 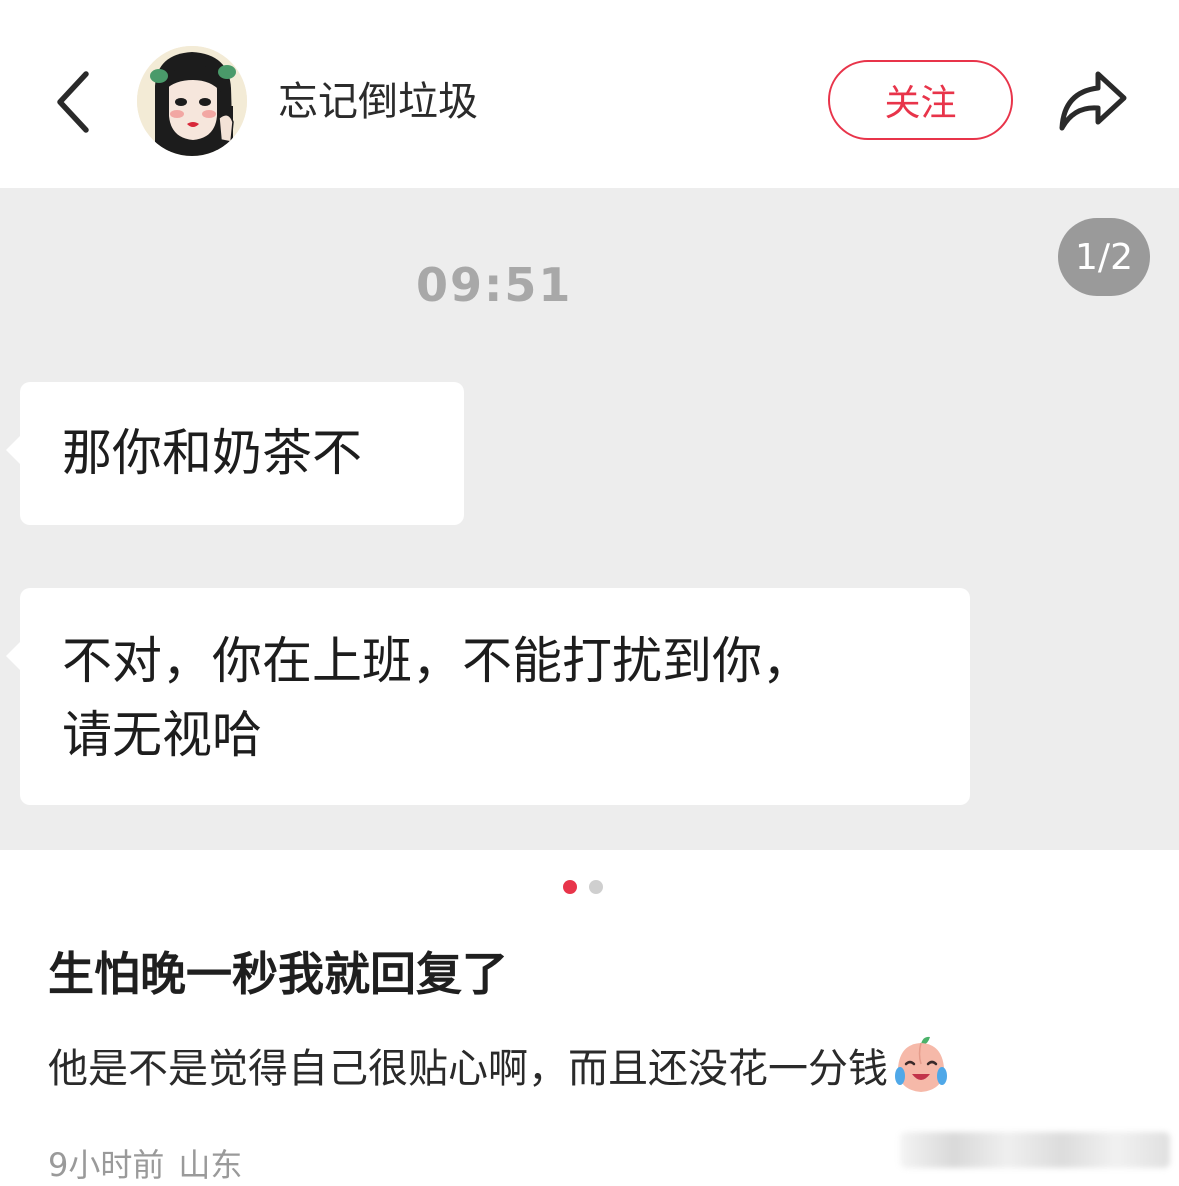 I want to click on carousel-dots, so click(x=583, y=887).